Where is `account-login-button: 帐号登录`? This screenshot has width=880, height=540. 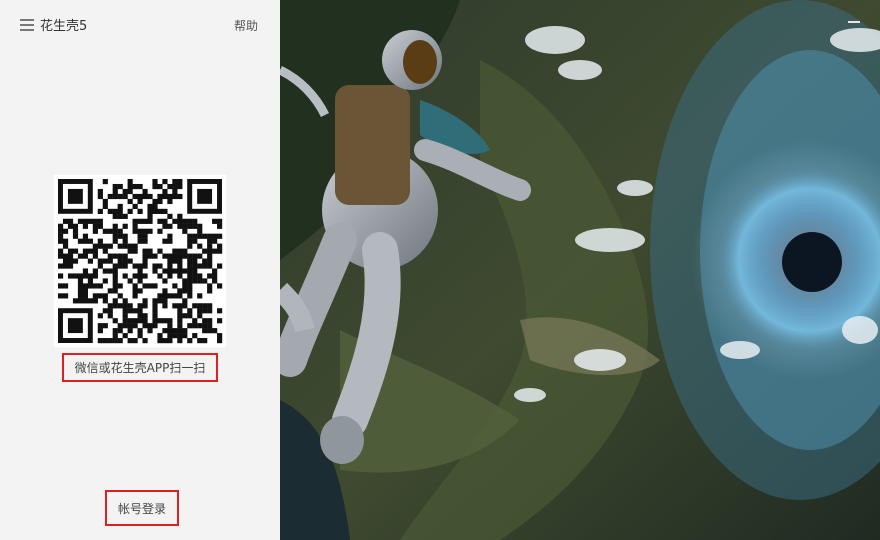 account-login-button: 帐号登录 is located at coordinates (142, 508).